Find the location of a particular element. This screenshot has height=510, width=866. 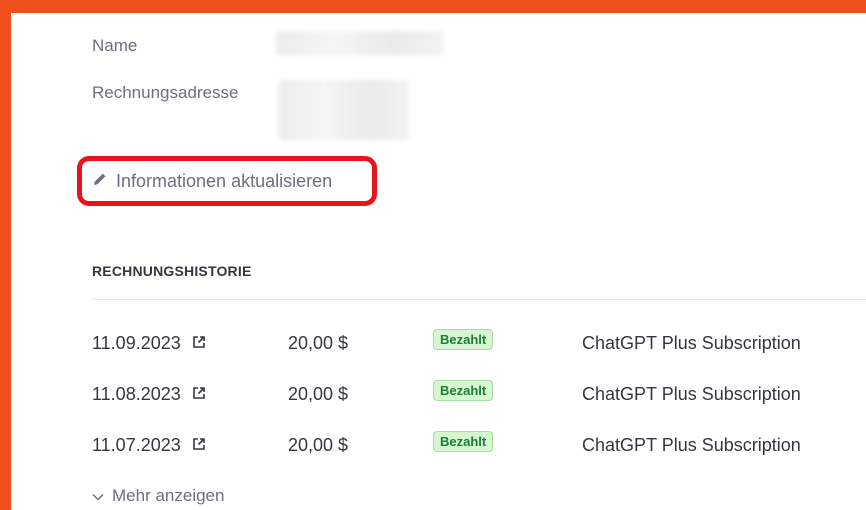

billing-address-label: Rechnungsadresse is located at coordinates (165, 92).